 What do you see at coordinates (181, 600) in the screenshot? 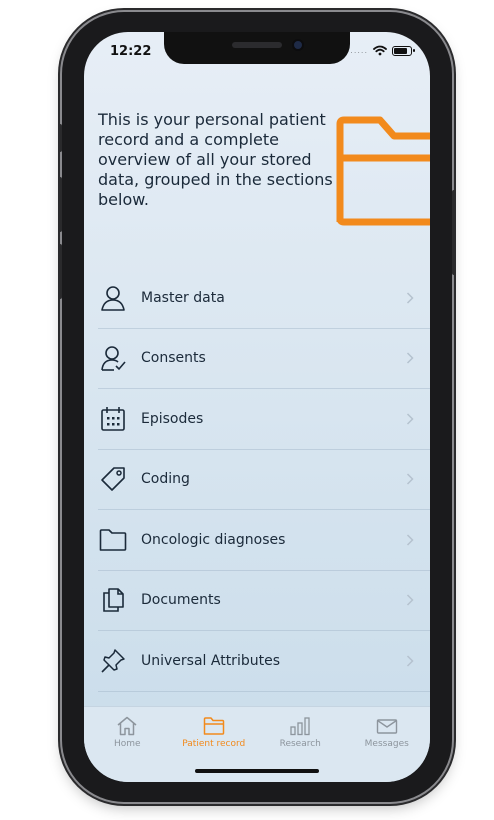
I see `menu-item-label: Documents` at bounding box center [181, 600].